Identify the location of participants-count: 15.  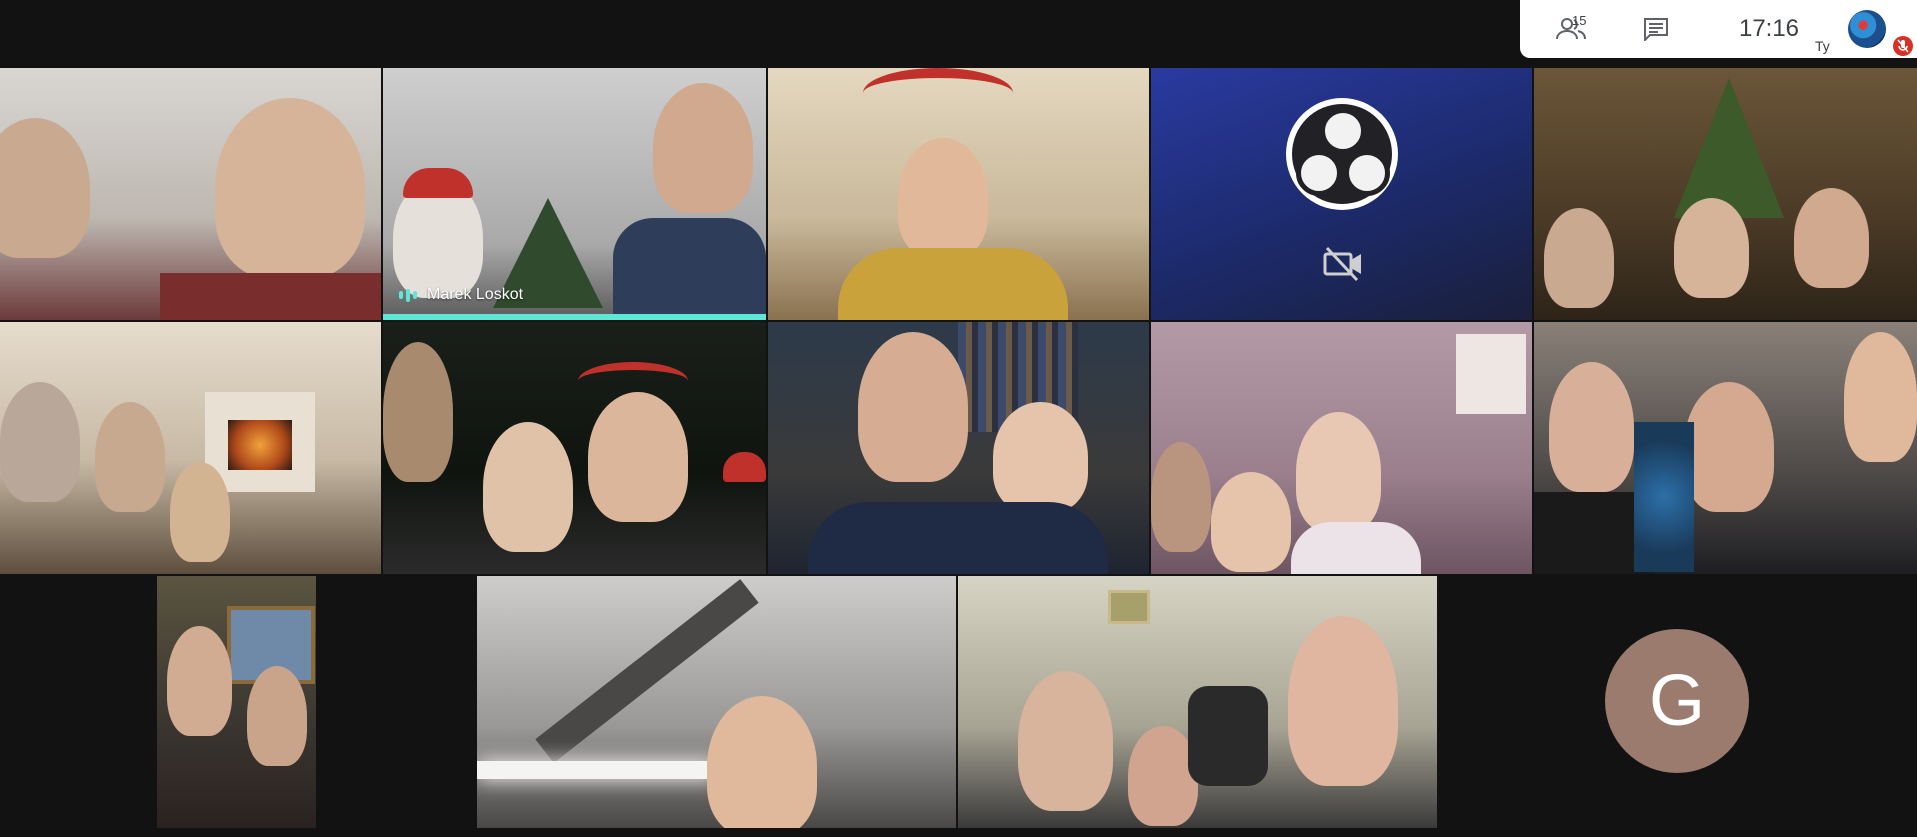
(1579, 20).